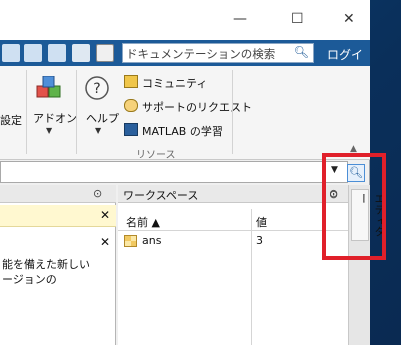 This screenshot has height=345, width=401. Describe the element at coordinates (297, 19) in the screenshot. I see `maximize-button: ☐` at that location.